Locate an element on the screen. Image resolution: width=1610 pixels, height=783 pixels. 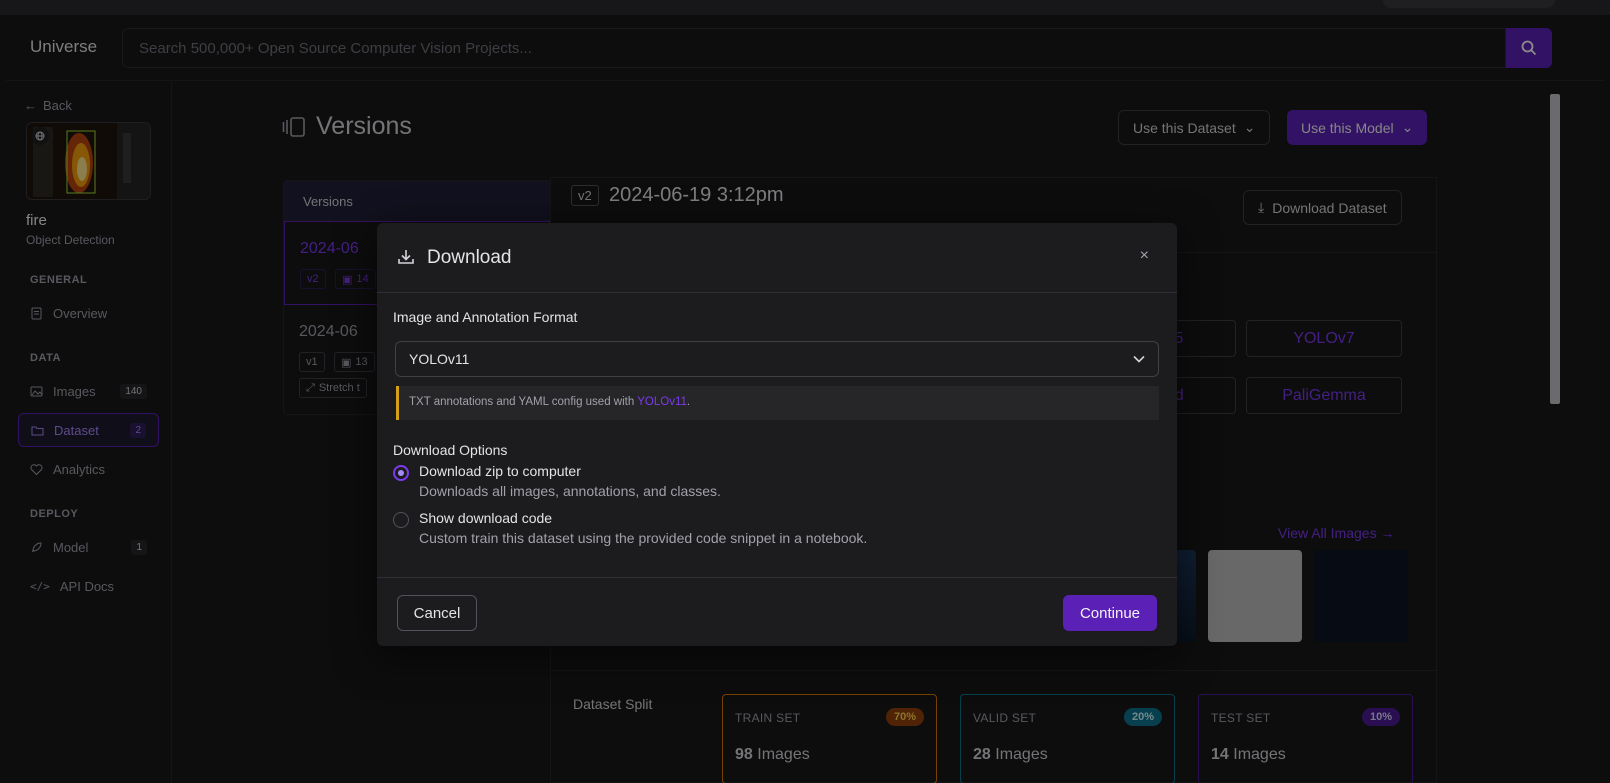
download-options-label: Download Options is located at coordinates (450, 450).